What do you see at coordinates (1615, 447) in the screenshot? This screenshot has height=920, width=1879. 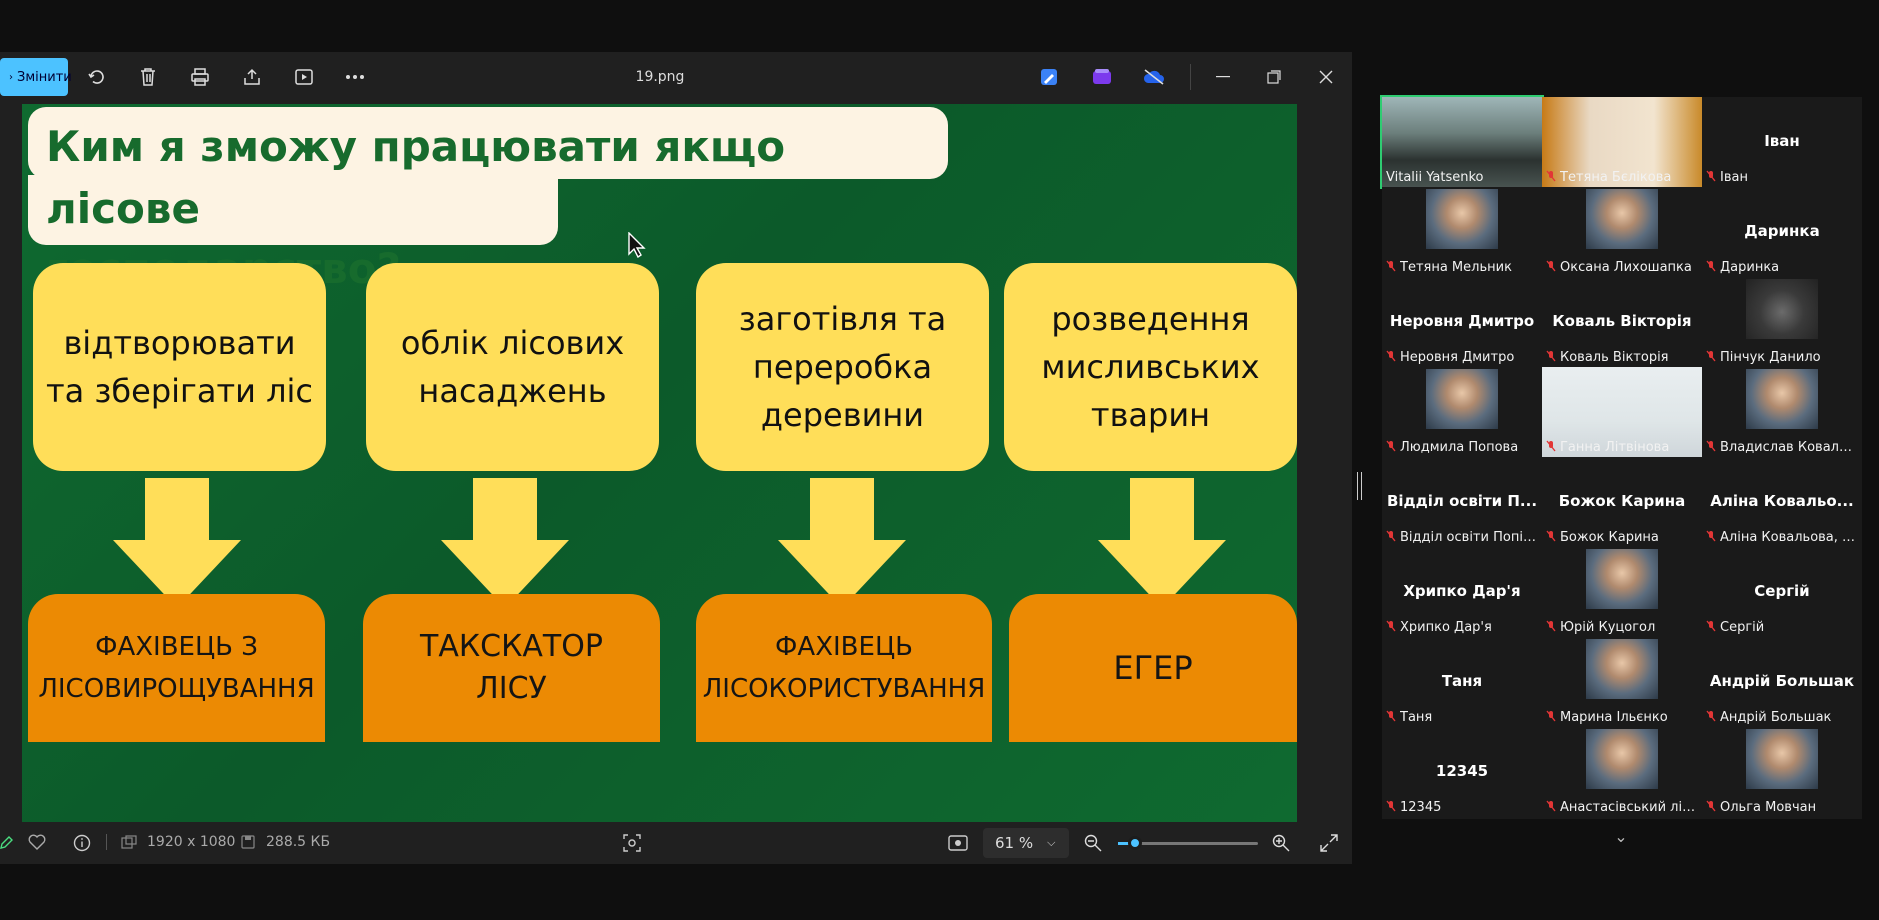 I see `participant-name: Ганна Літвінова` at bounding box center [1615, 447].